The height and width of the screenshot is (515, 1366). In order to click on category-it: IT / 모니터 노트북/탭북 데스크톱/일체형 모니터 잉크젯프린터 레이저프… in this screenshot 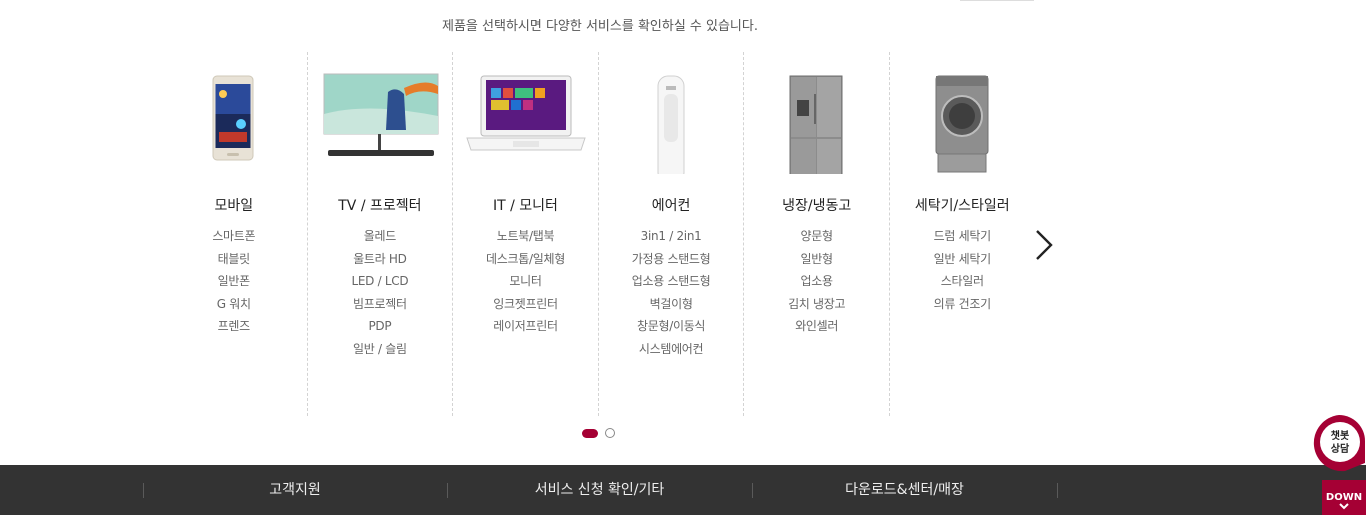, I will do `click(525, 234)`.